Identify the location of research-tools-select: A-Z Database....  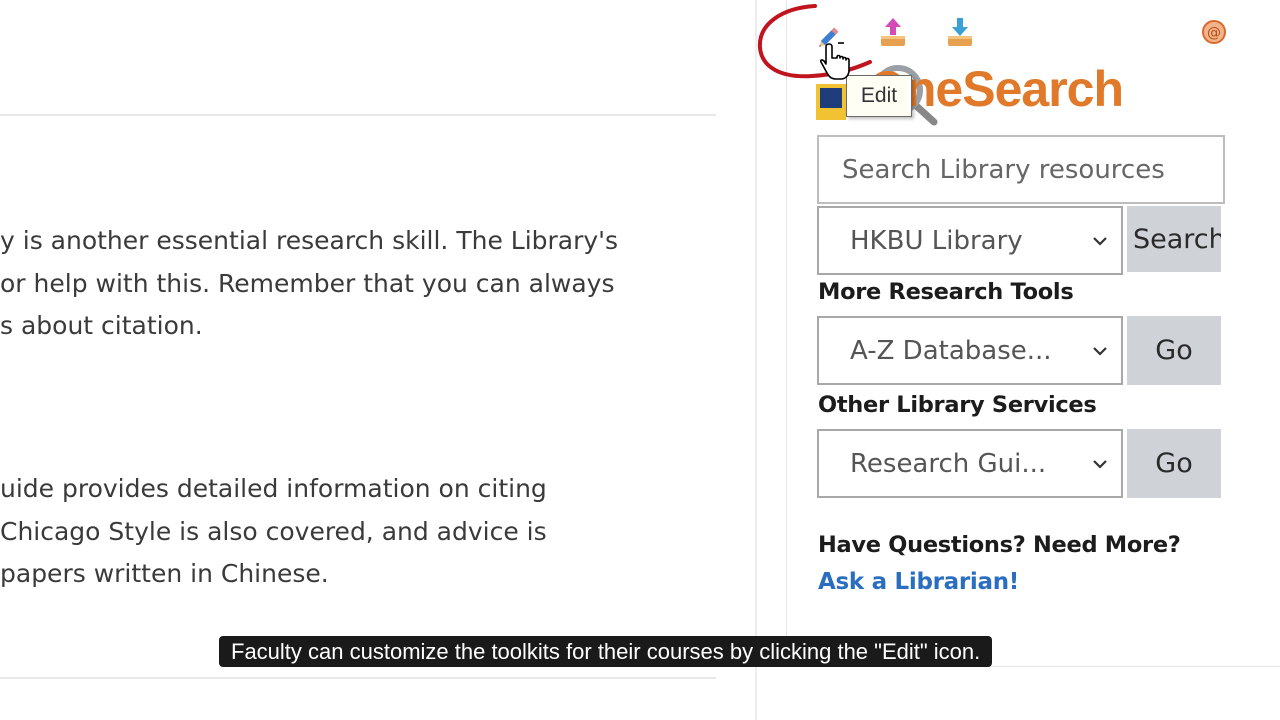
(970, 350).